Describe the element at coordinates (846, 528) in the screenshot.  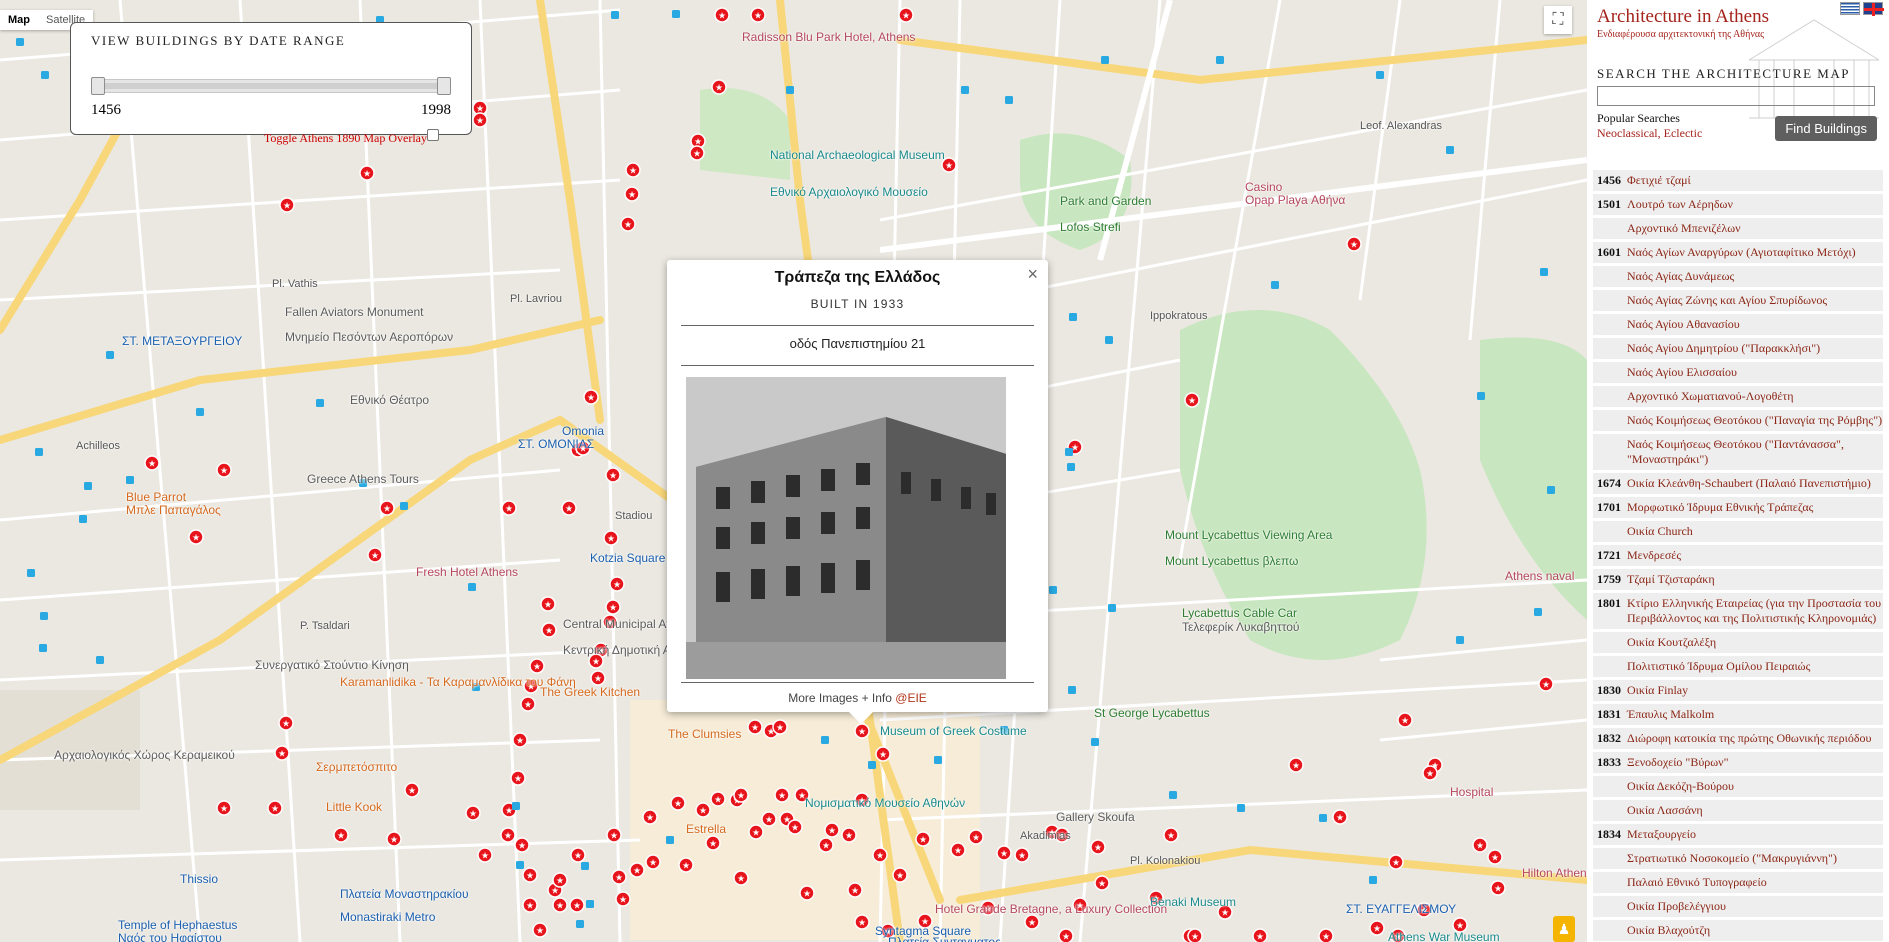
I see `building-photo` at that location.